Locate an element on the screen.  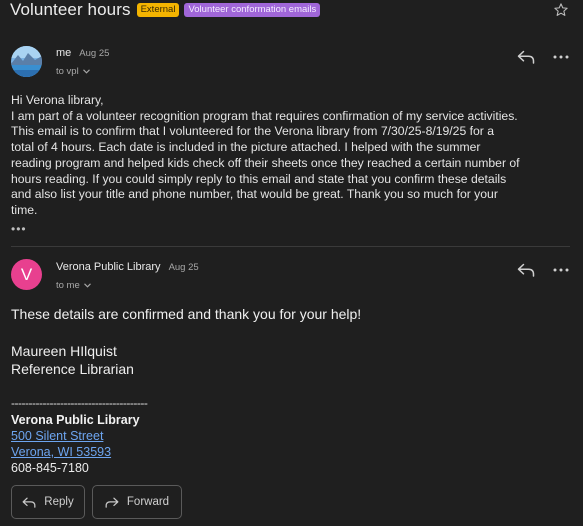
recipients-text: to me is located at coordinates (68, 285).